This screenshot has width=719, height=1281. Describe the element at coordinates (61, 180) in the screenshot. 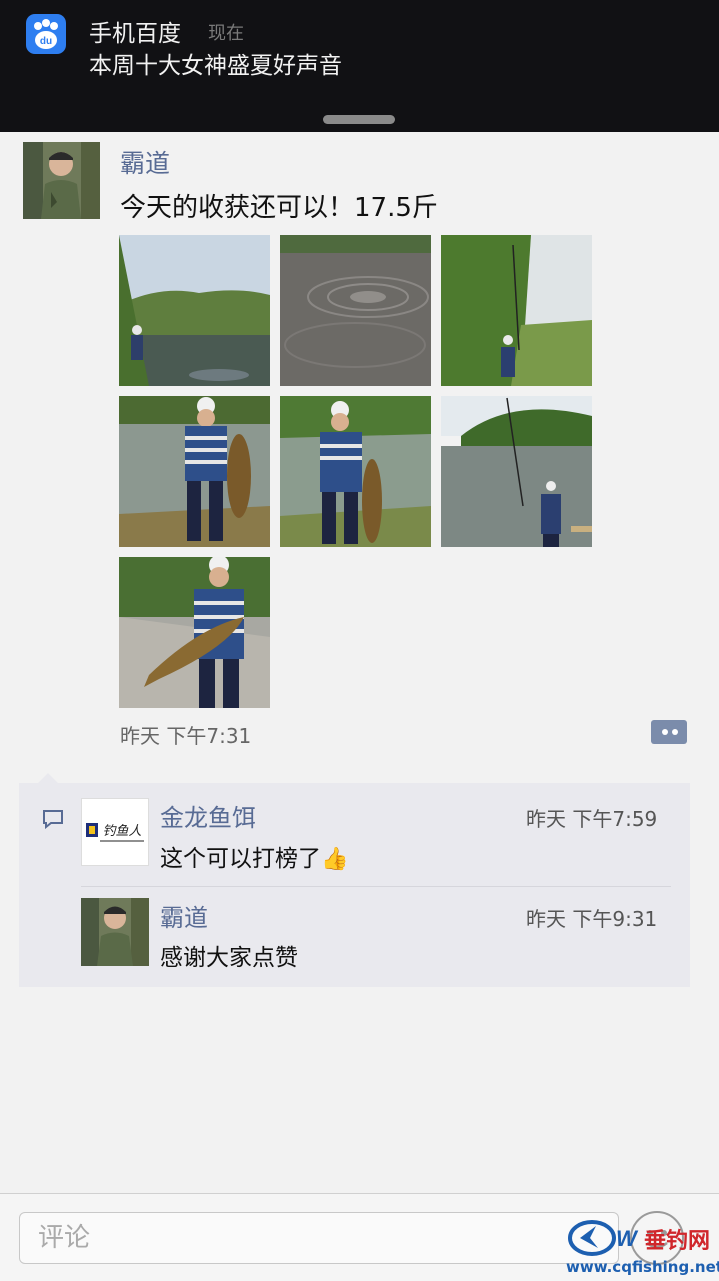

I see `post-author-avatar` at that location.